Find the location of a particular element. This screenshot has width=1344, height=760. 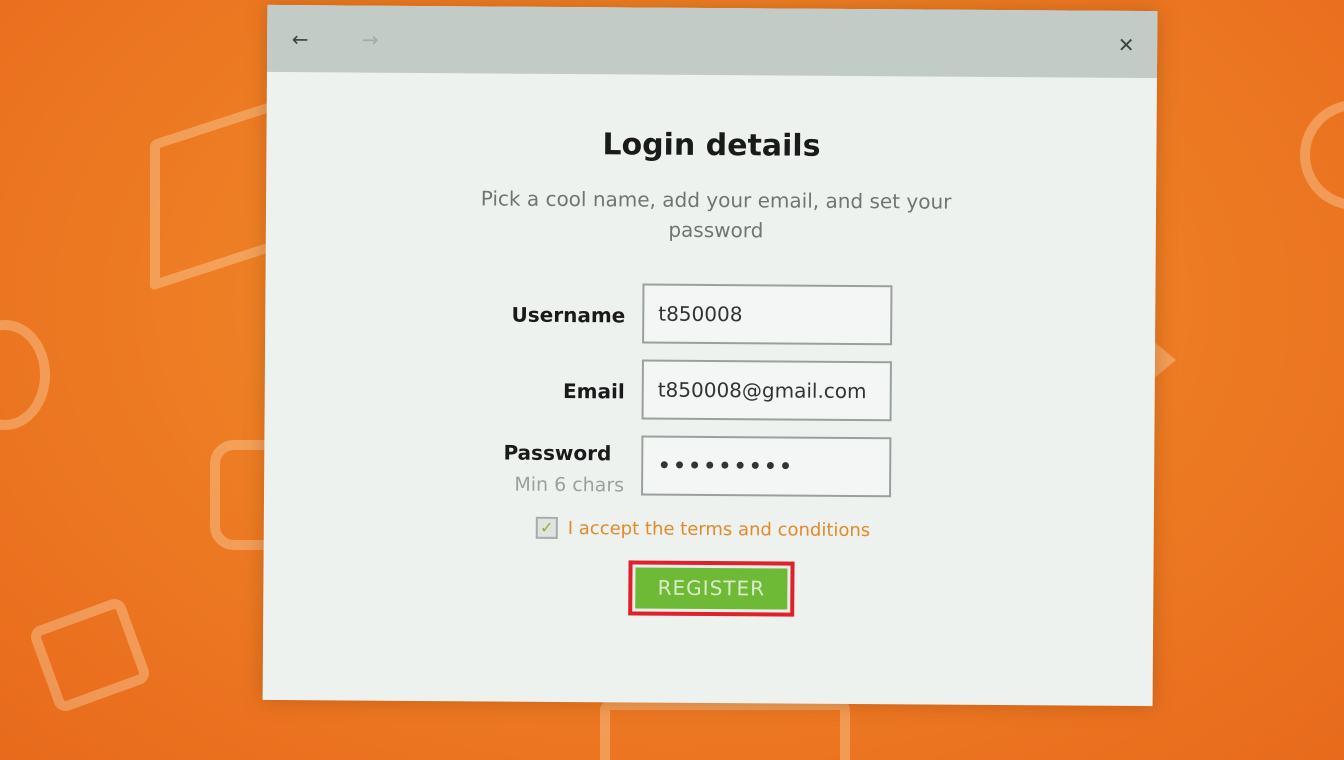

close-icon: ✕ is located at coordinates (1126, 45).